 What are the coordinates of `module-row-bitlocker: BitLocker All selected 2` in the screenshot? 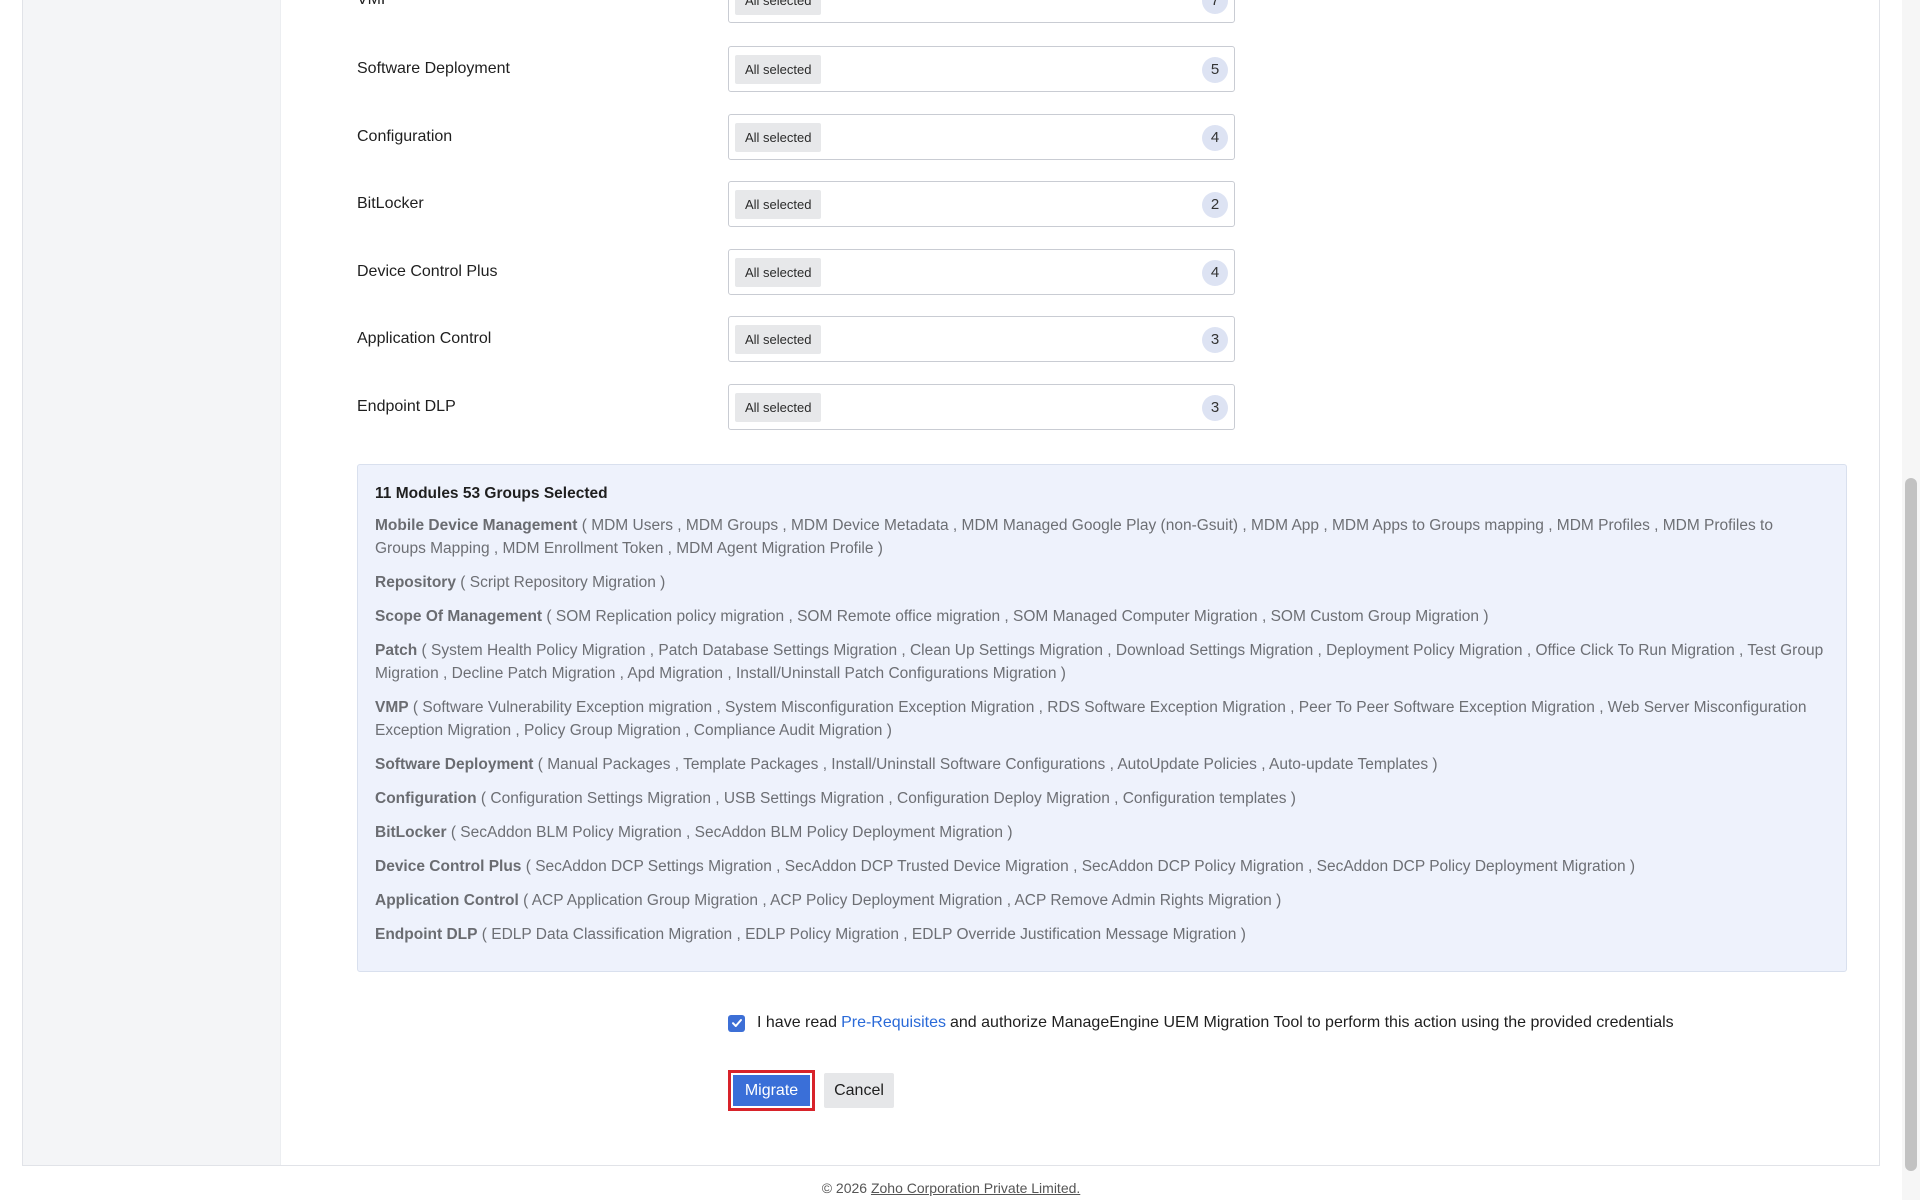 It's located at (797, 204).